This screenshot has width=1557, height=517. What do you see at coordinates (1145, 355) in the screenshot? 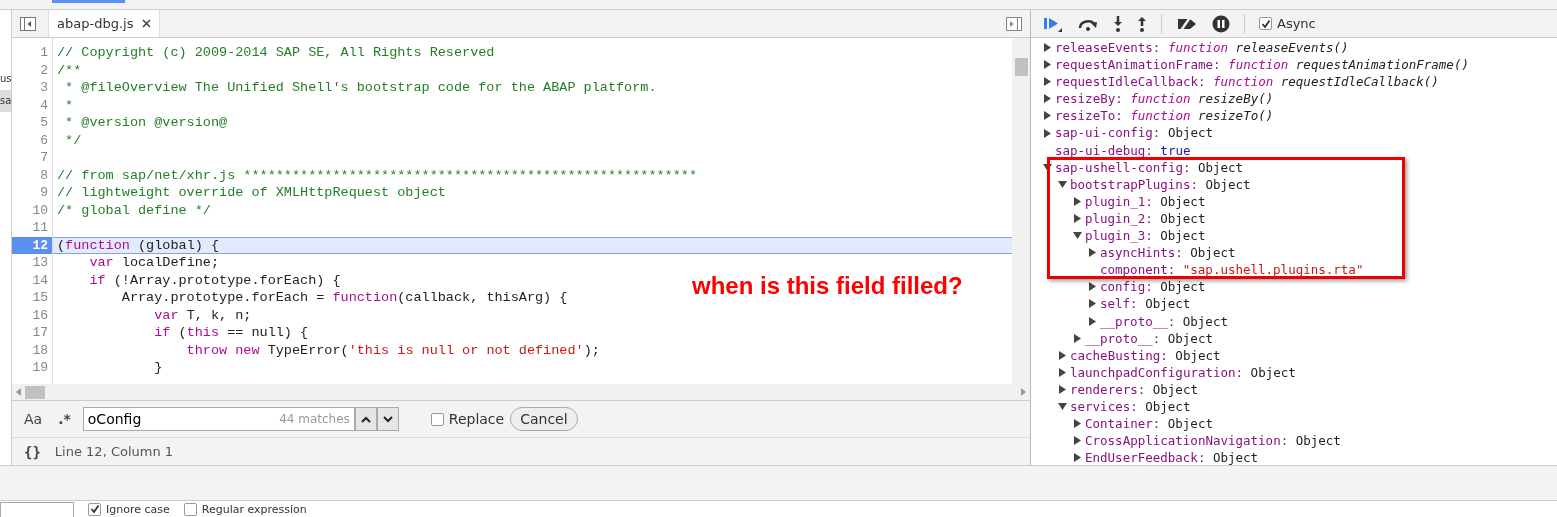
I see `property-entry: cacheBusting: Object` at bounding box center [1145, 355].